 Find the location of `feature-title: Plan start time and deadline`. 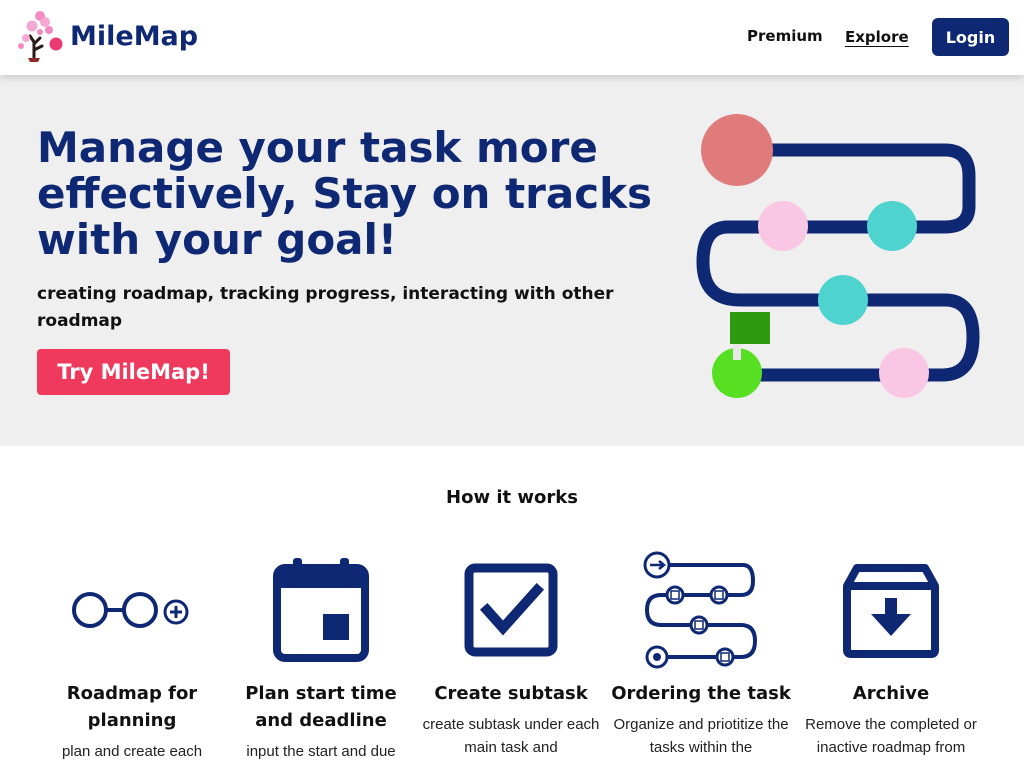

feature-title: Plan start time and deadline is located at coordinates (321, 707).